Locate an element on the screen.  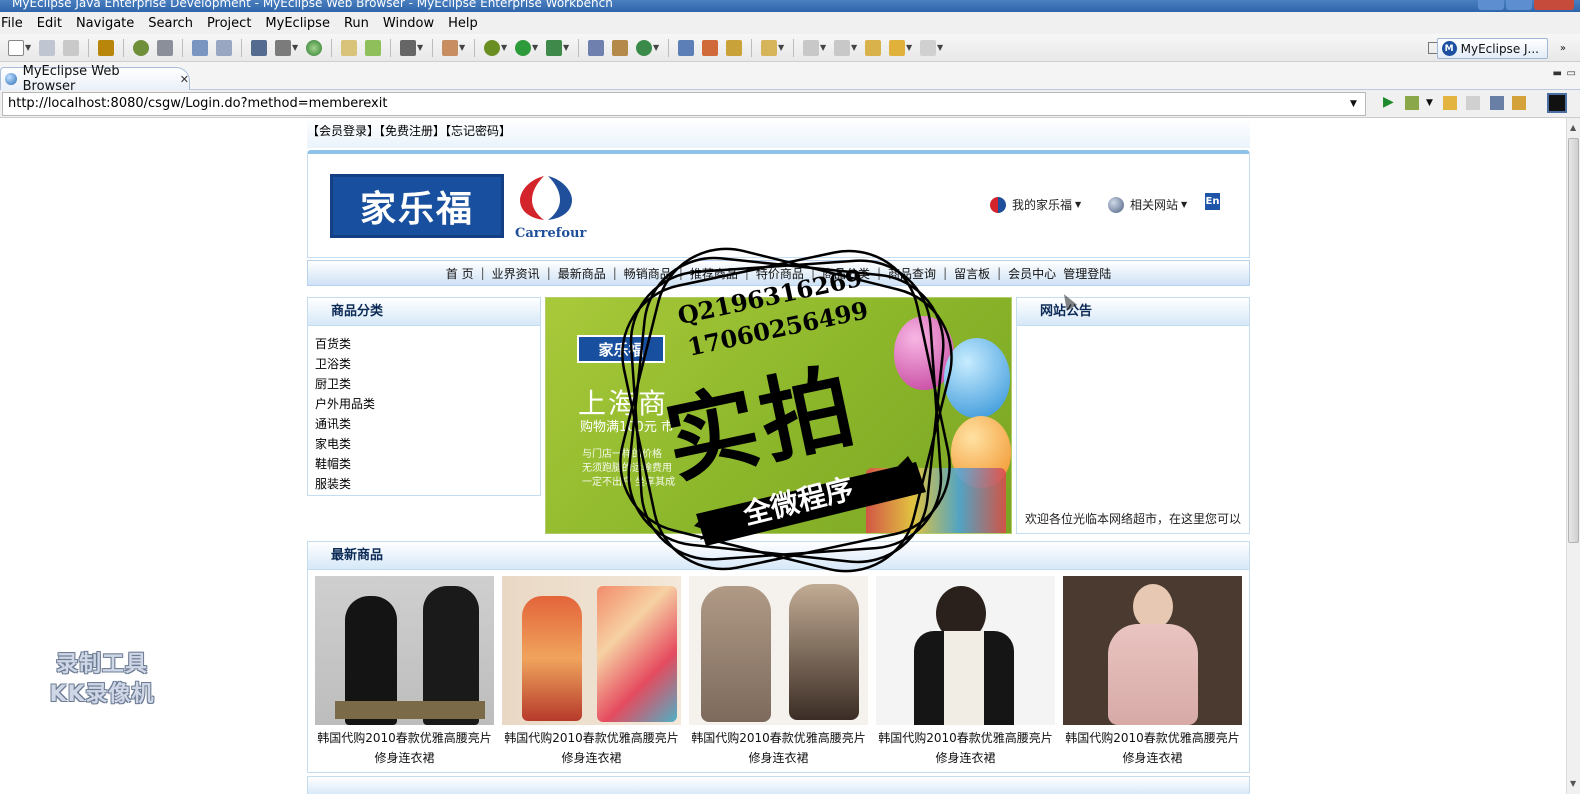
nav-home: 首 页 is located at coordinates (460, 273).